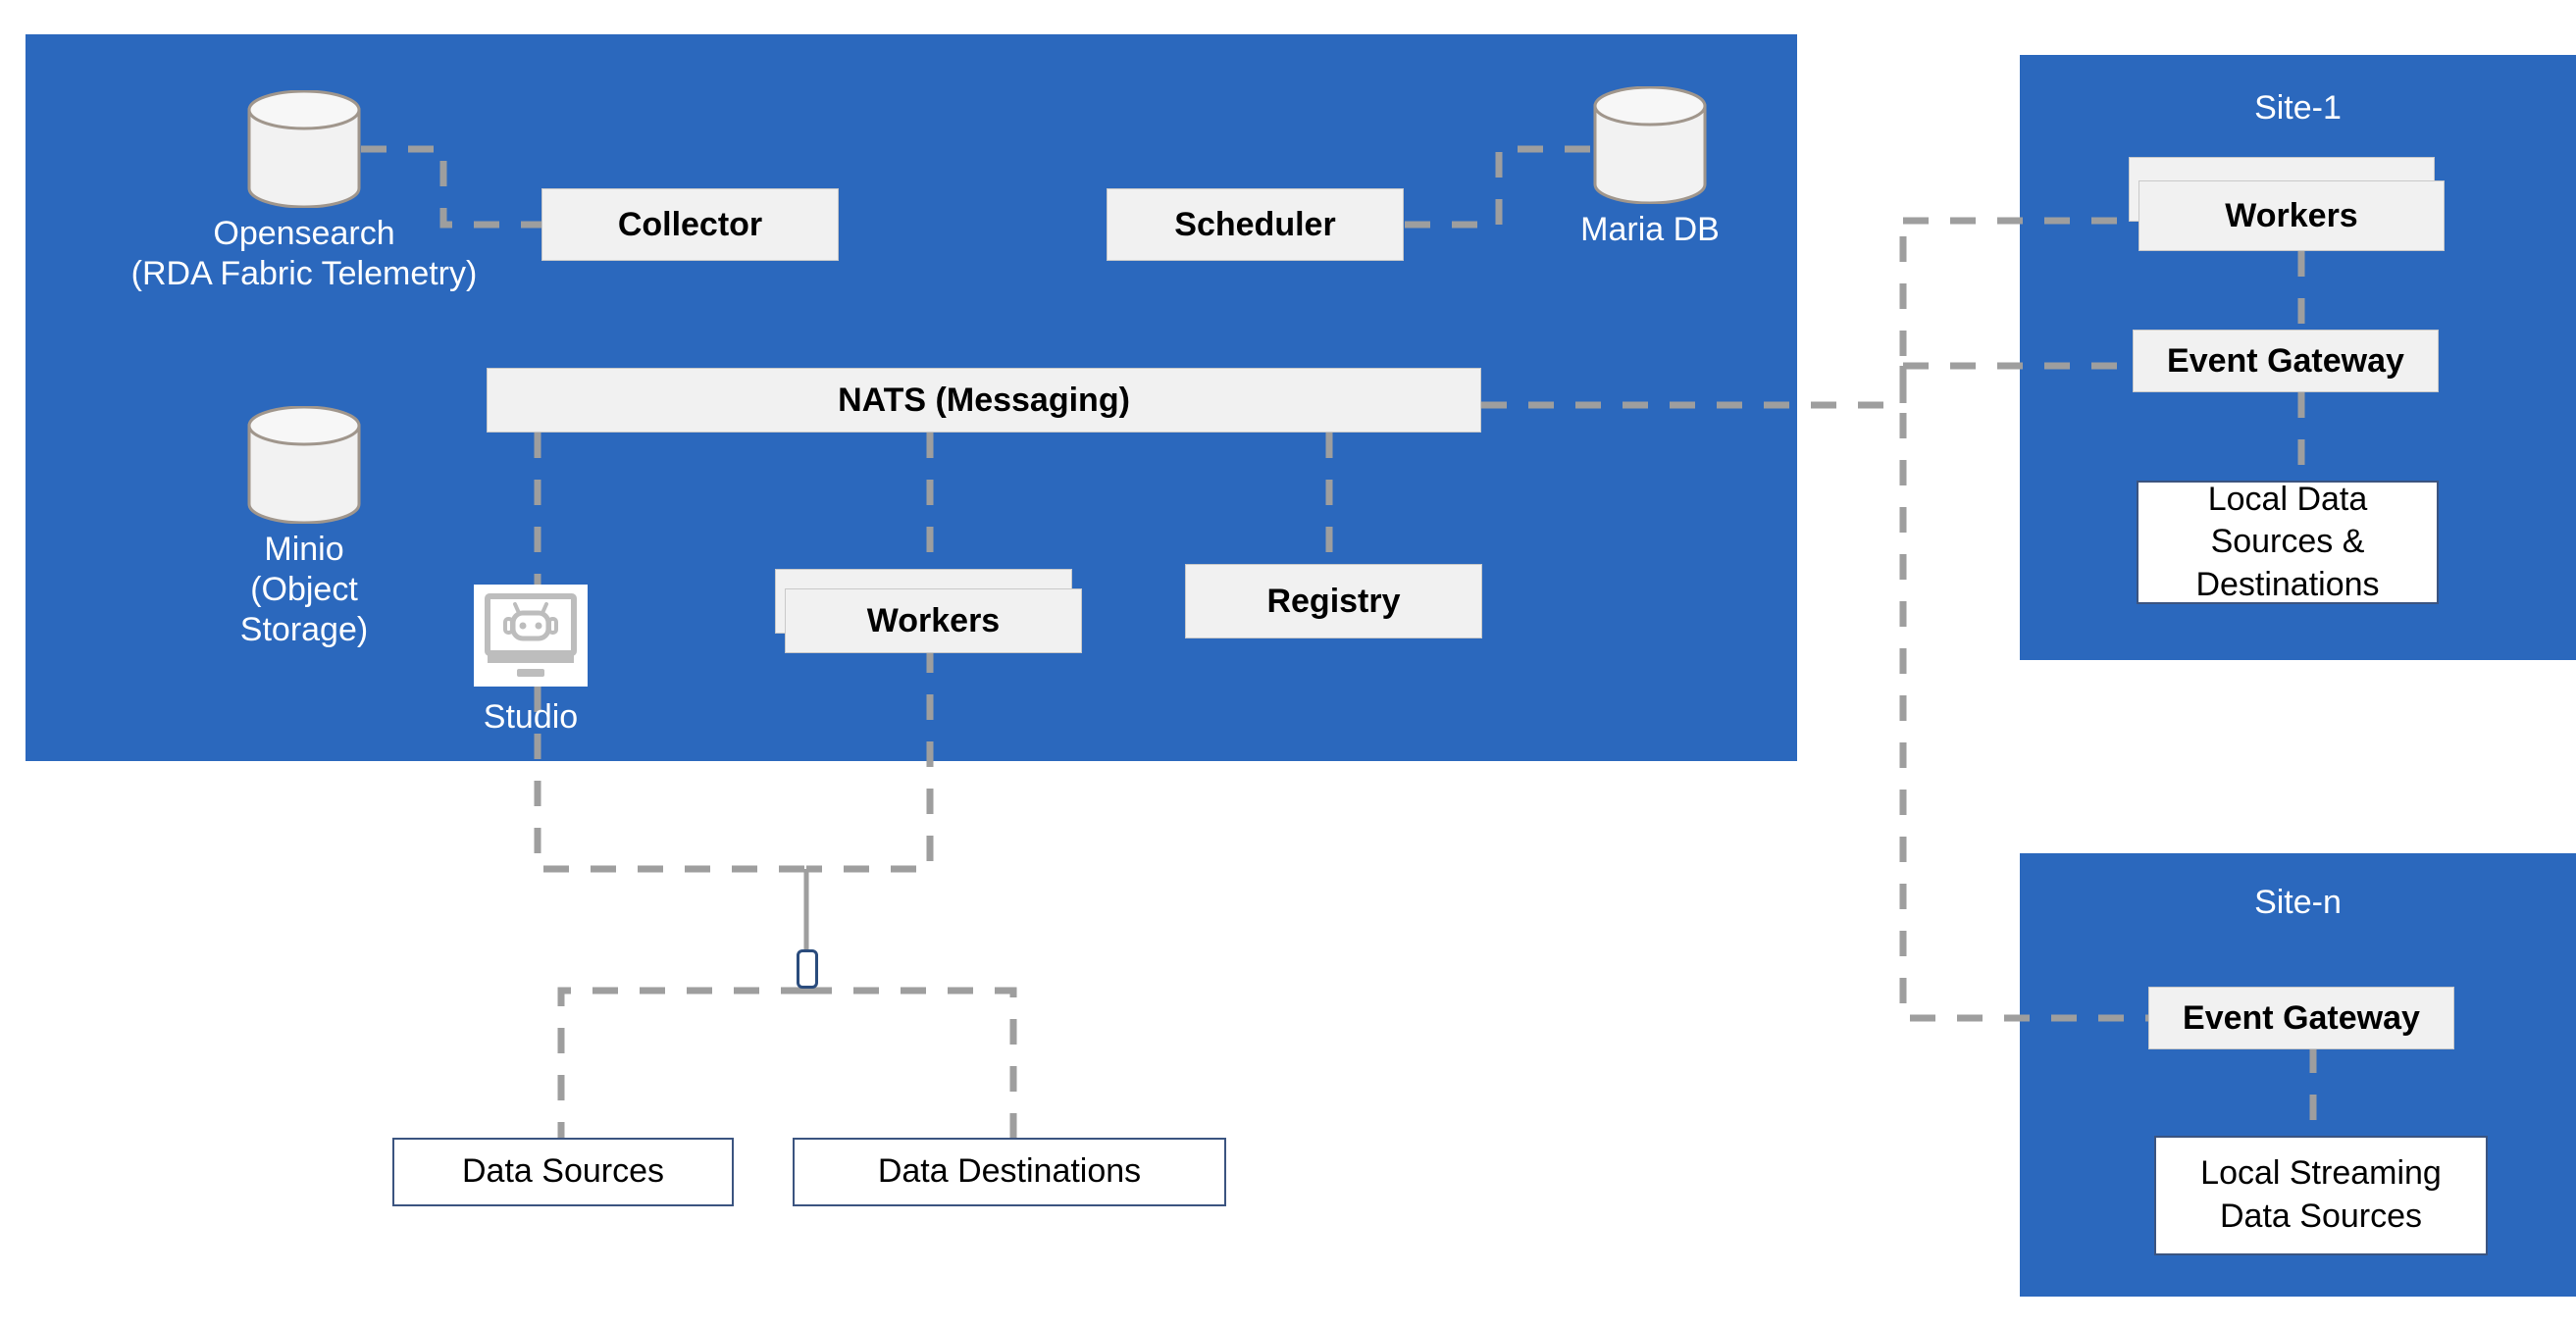 The width and height of the screenshot is (2576, 1326). Describe the element at coordinates (690, 224) in the screenshot. I see `collector-box: Collector` at that location.